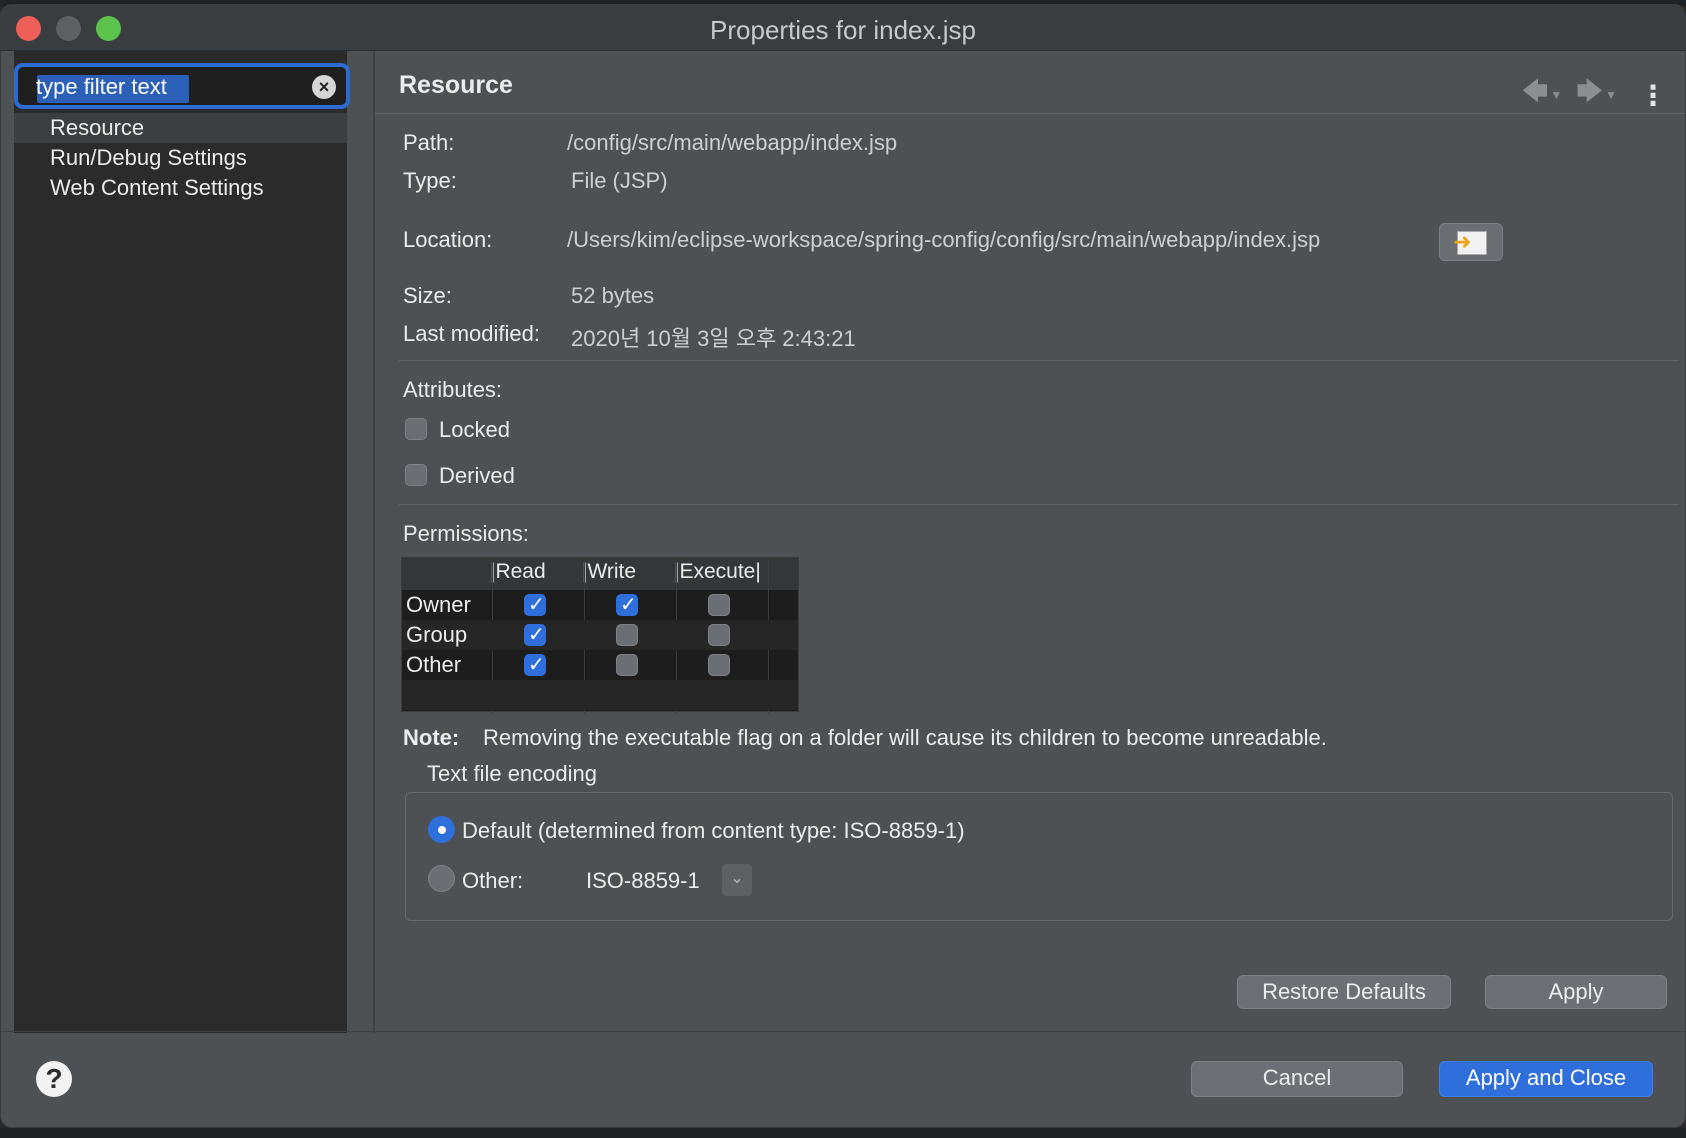 This screenshot has height=1138, width=1686. Describe the element at coordinates (732, 142) in the screenshot. I see `path-value: /config/src/main/webapp/index.jsp` at that location.